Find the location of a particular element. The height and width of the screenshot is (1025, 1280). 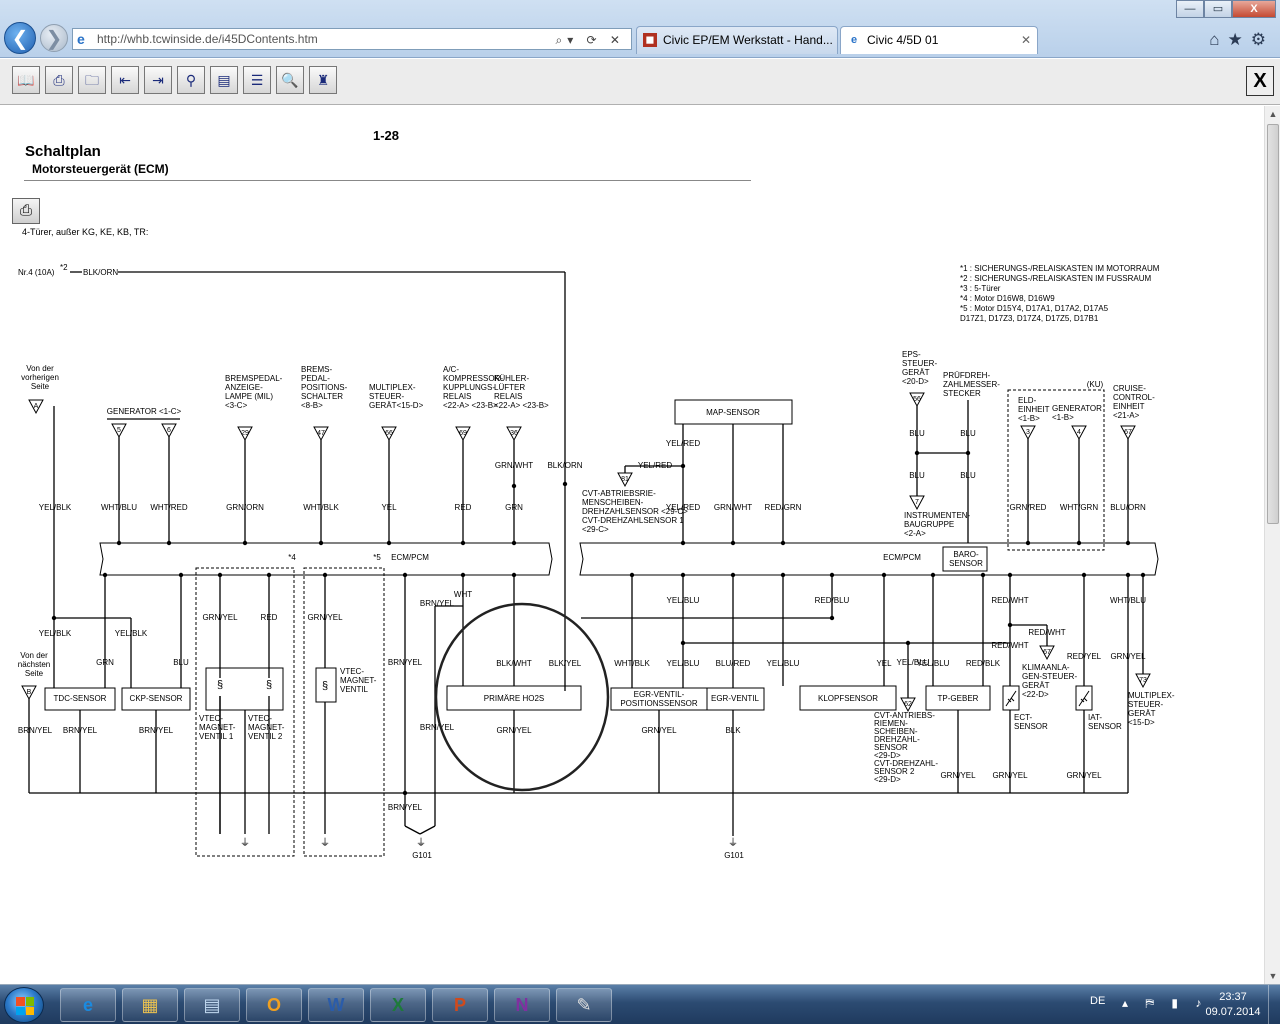

figure-icon: ♜ is located at coordinates (323, 80).